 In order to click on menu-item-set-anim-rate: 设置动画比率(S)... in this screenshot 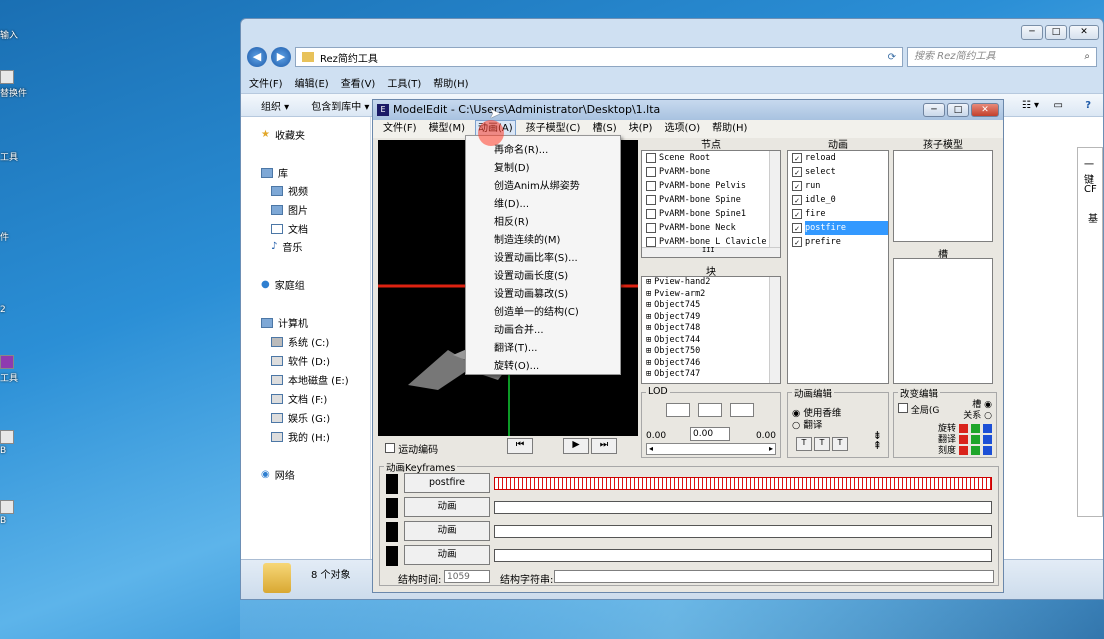, I will do `click(536, 256)`.